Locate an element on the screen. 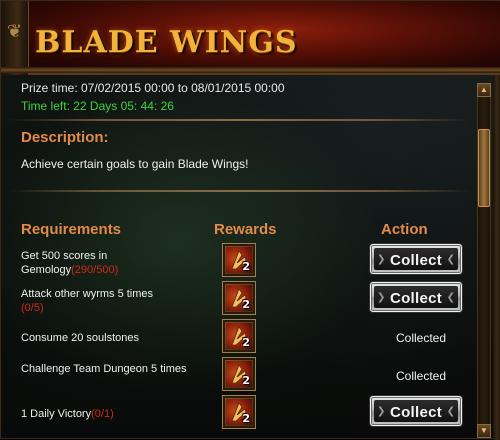  requirement-row: 1 Daily Victory(0/1) 2 ❯ Collect ❮ is located at coordinates (236, 412).